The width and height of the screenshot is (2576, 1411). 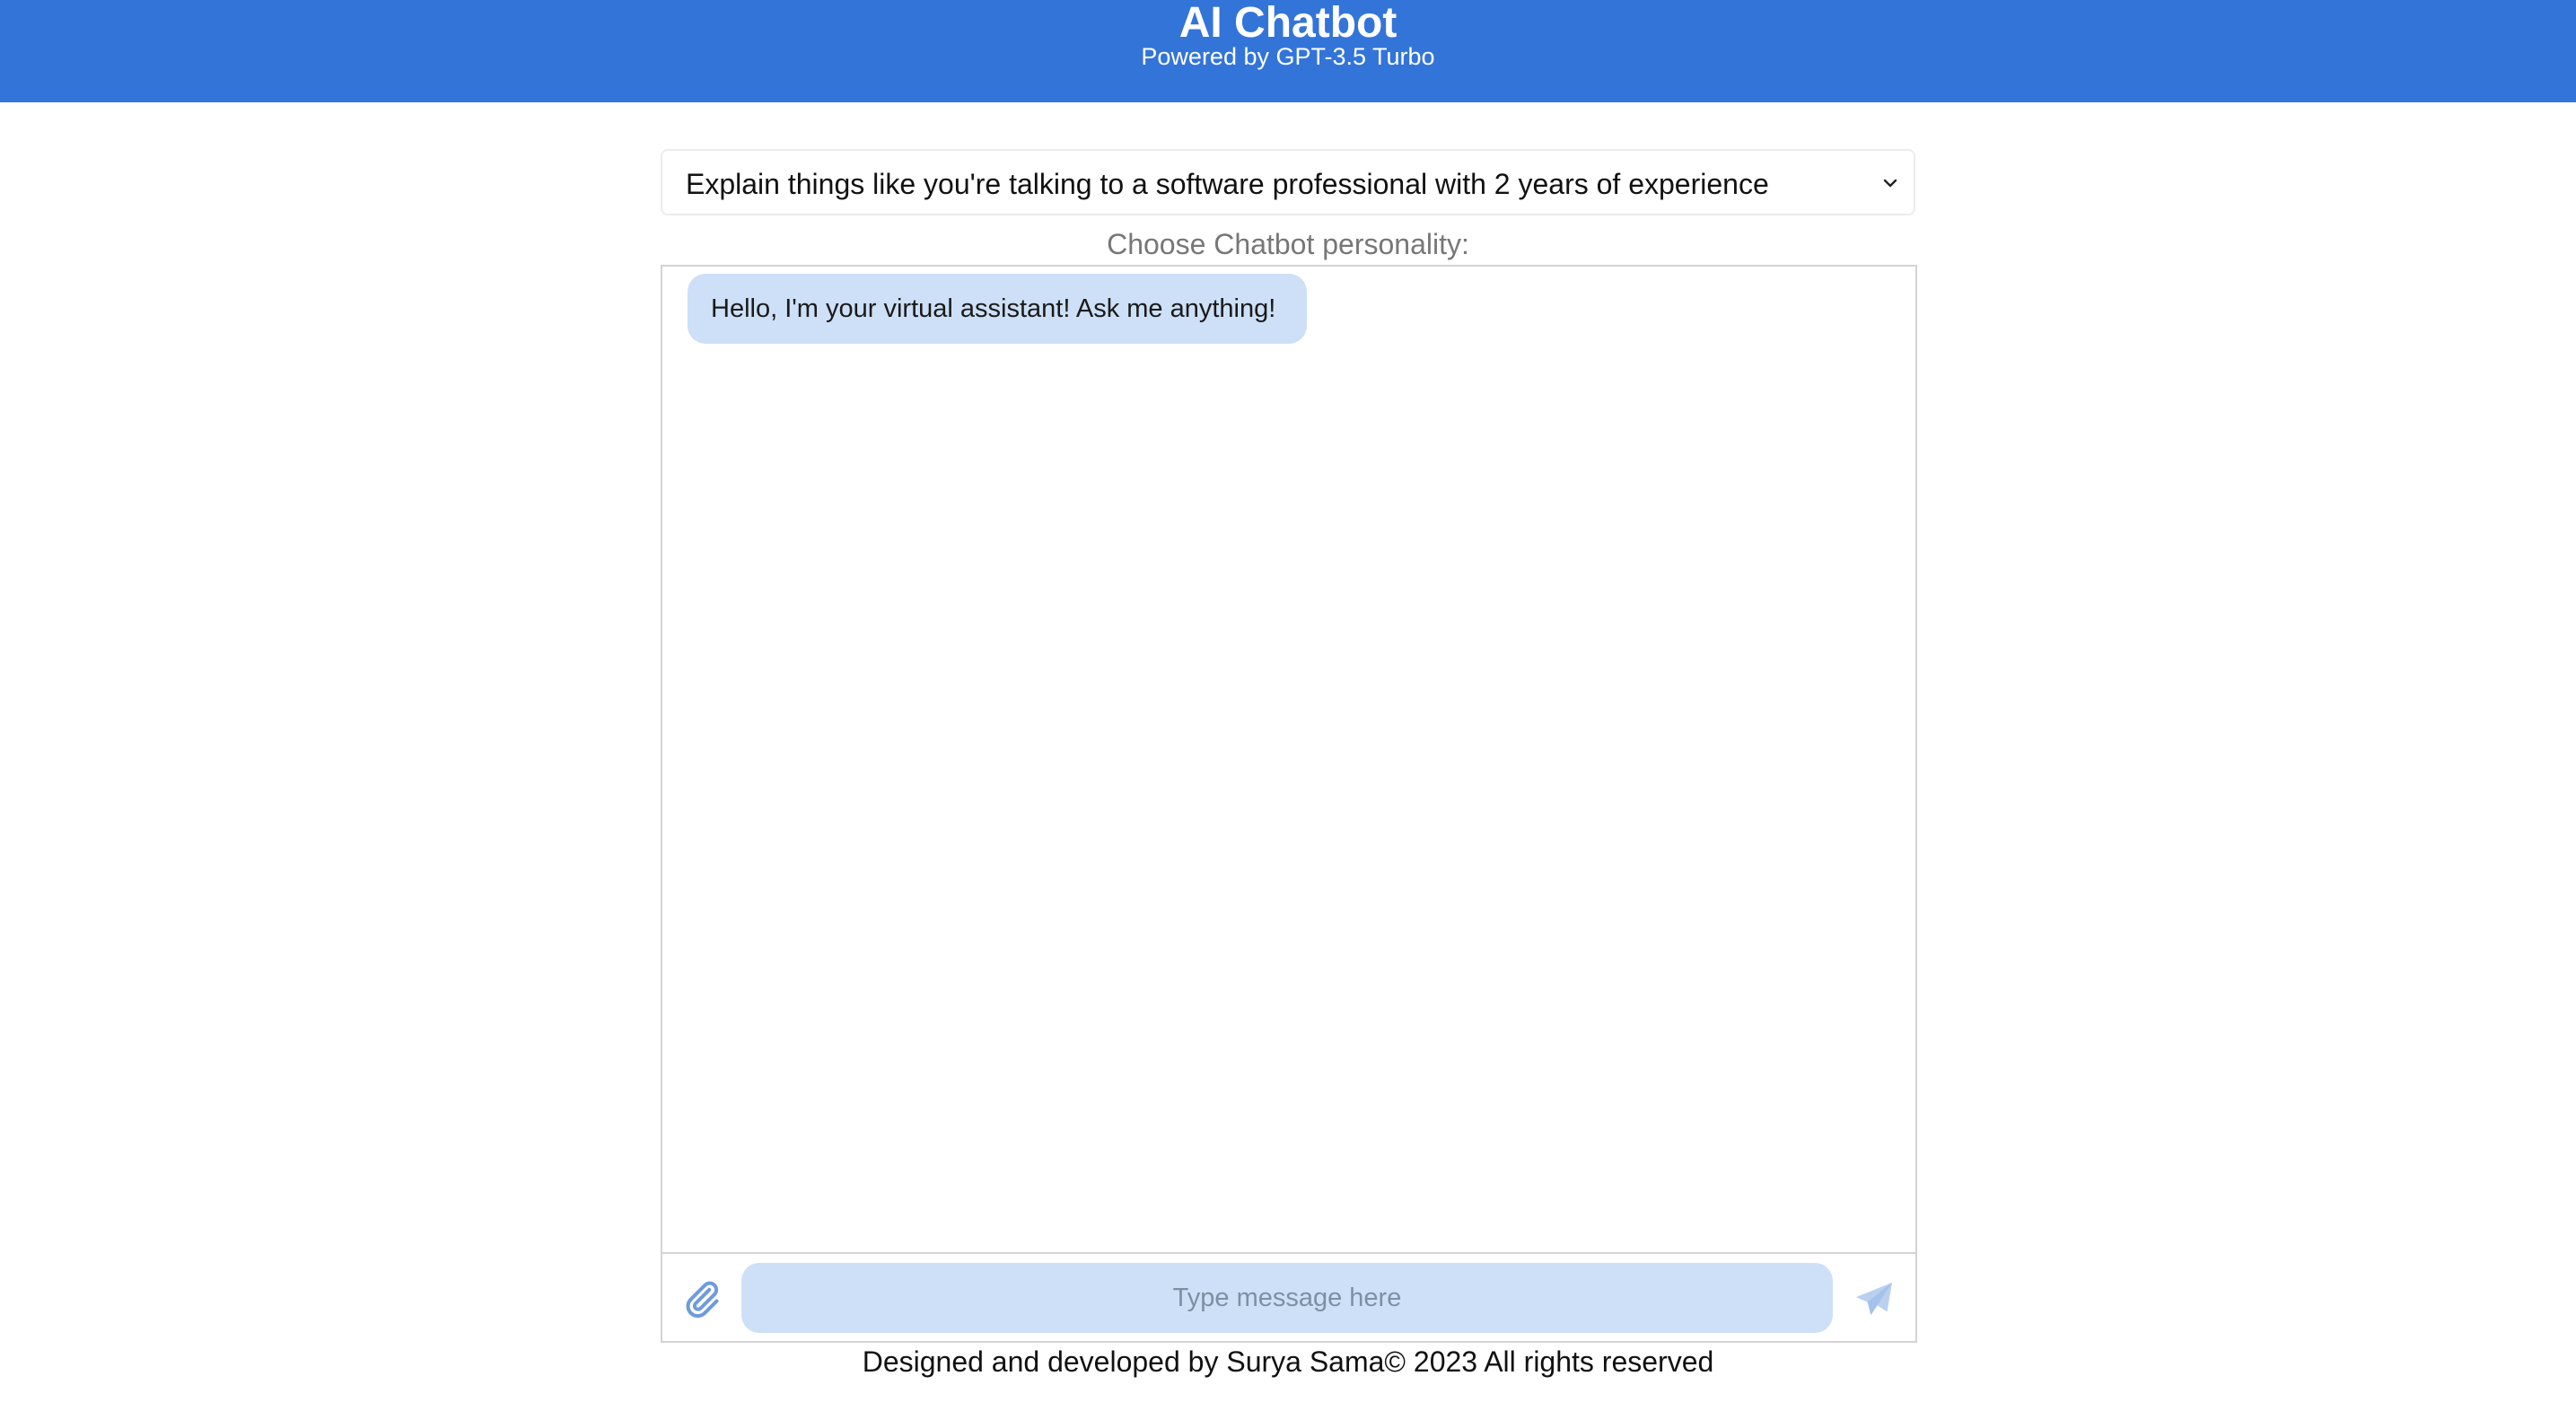 I want to click on paperclip-icon, so click(x=702, y=1299).